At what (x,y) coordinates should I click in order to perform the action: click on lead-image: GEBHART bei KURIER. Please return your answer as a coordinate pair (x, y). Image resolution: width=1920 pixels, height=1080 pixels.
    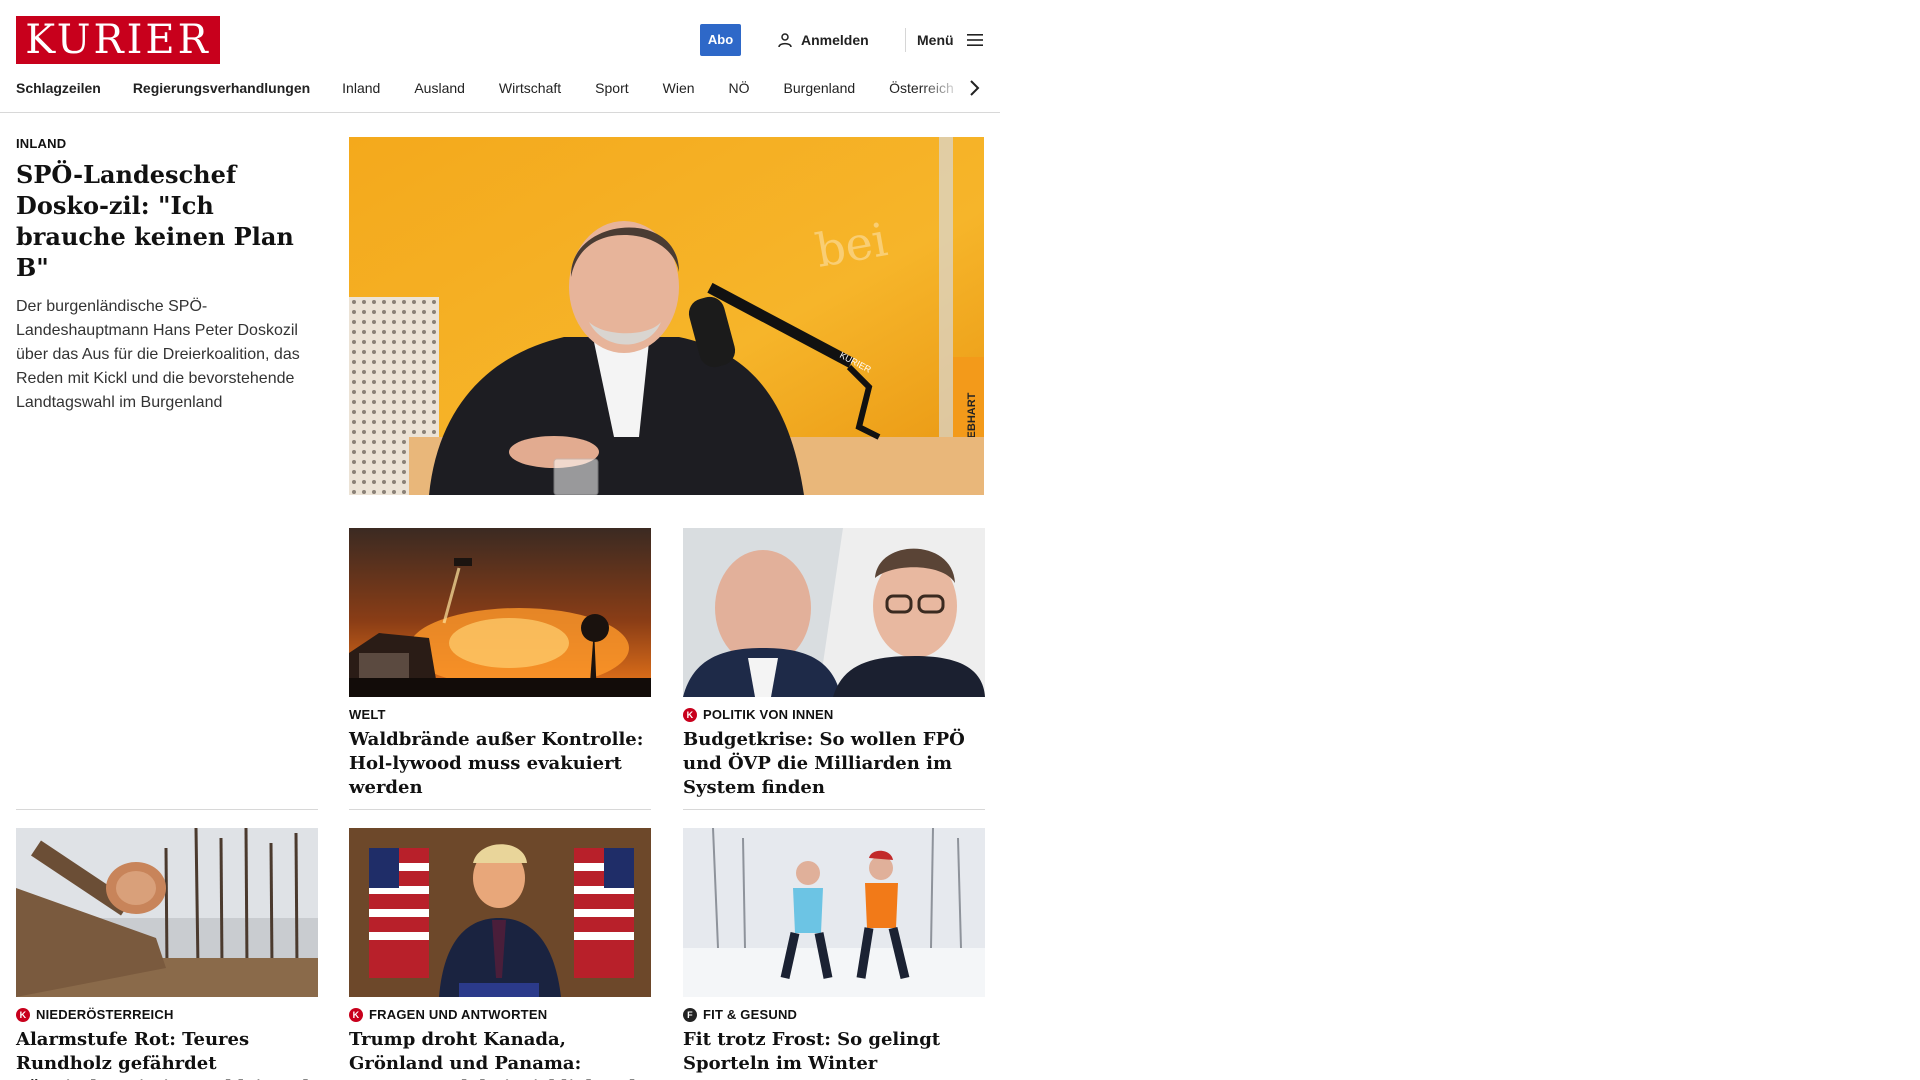
    Looking at the image, I should click on (666, 316).